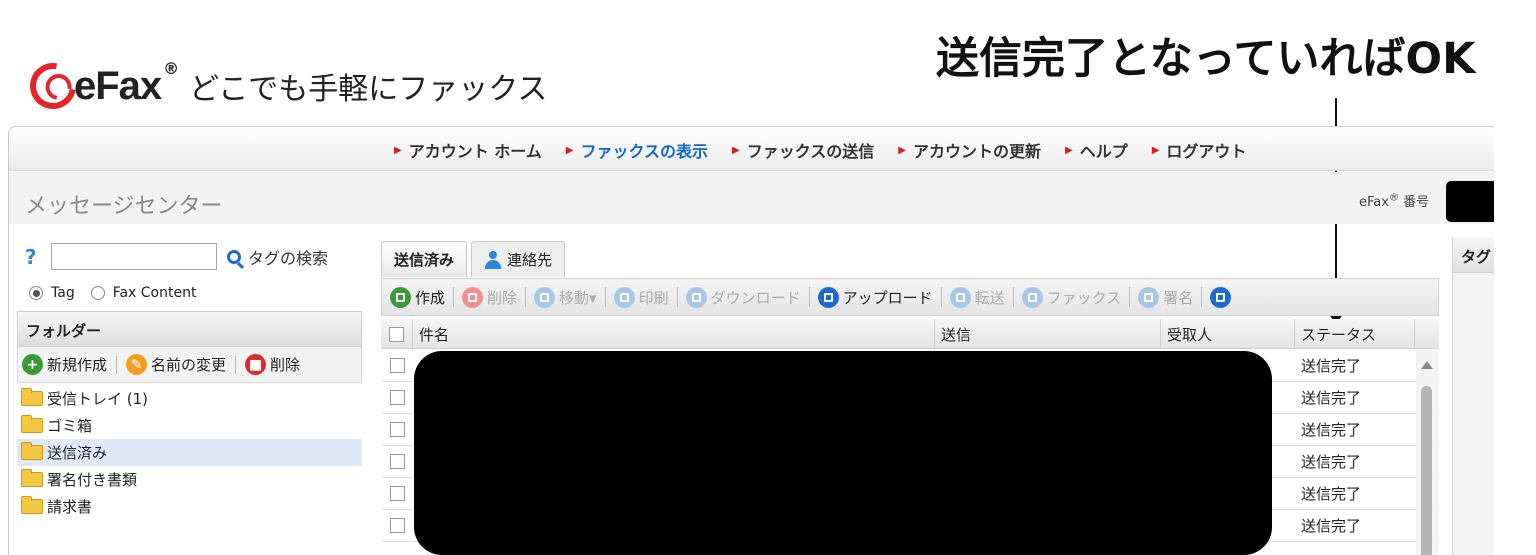 The image size is (1536, 555). What do you see at coordinates (976, 151) in the screenshot?
I see `nav-label: アカウントの更新` at bounding box center [976, 151].